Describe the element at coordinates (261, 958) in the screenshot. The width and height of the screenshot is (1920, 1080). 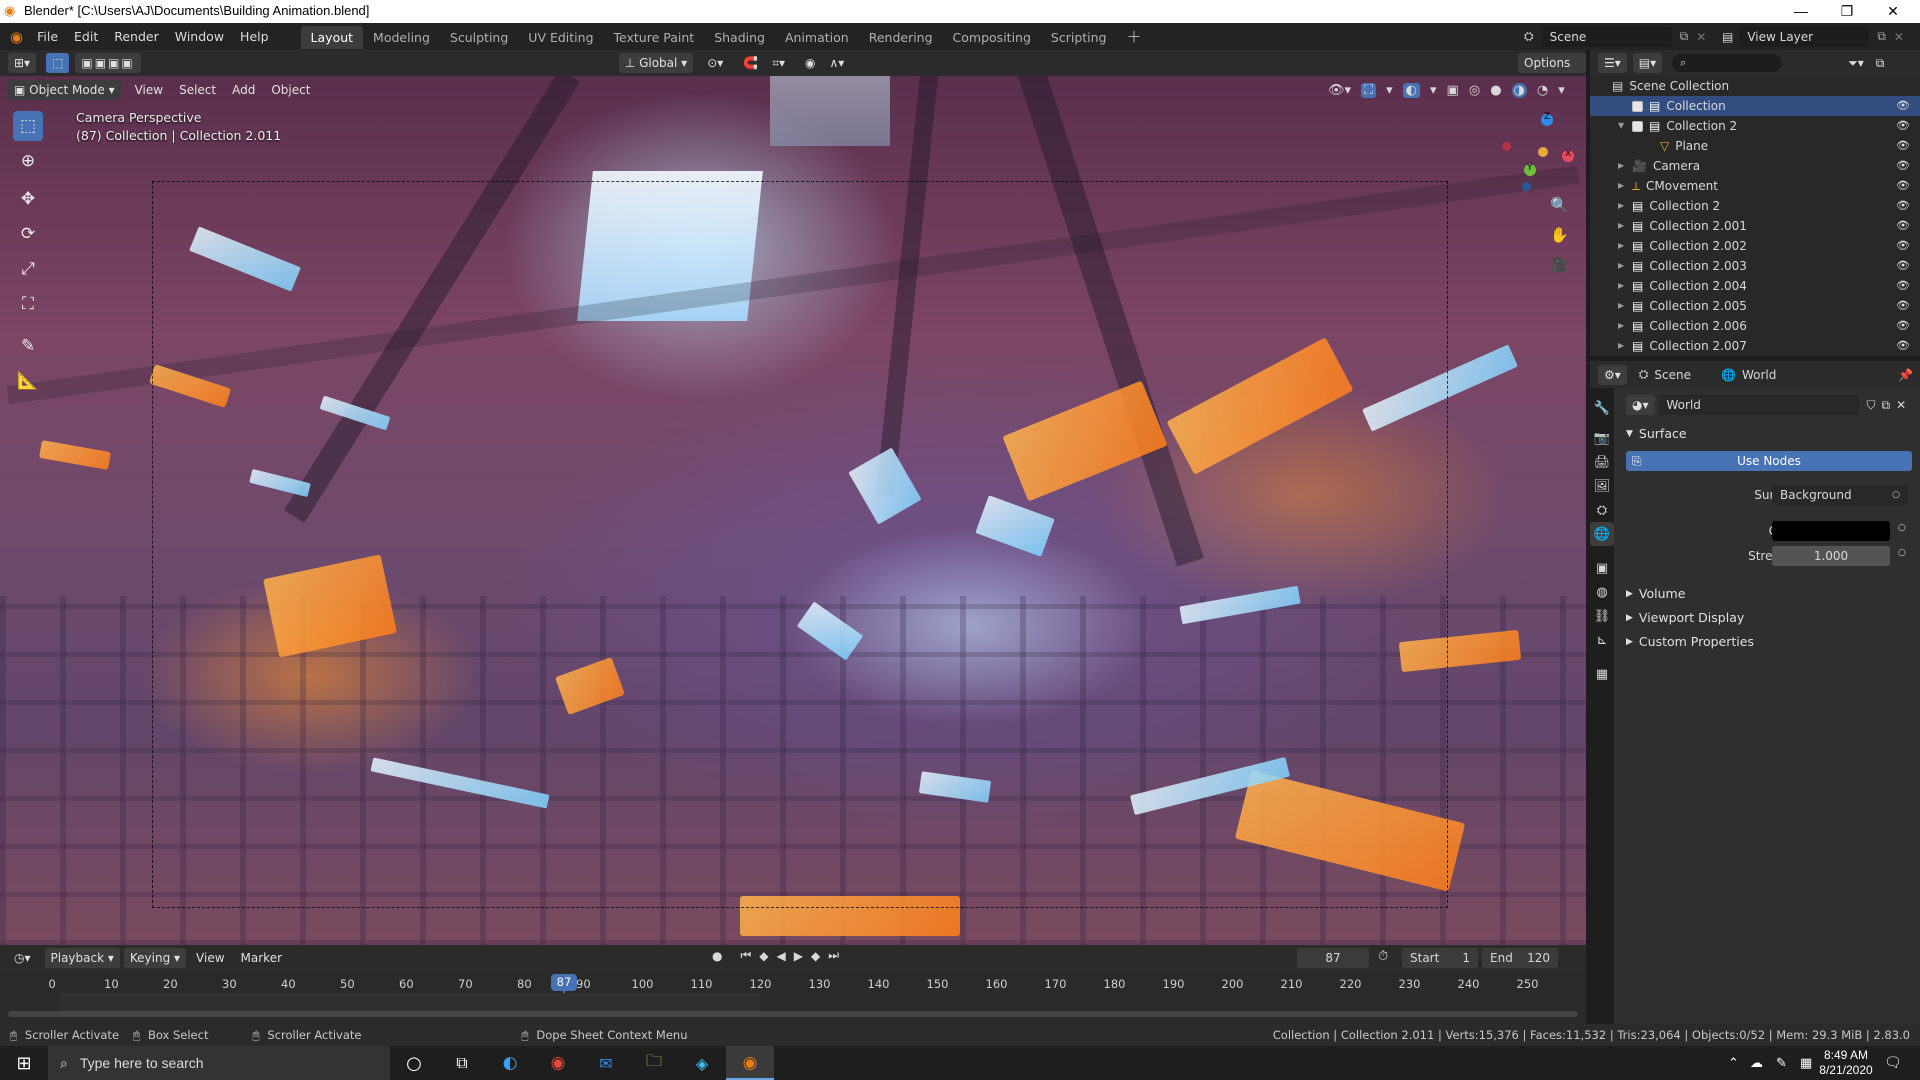
I see `timeline-menu-marker: Marker` at that location.